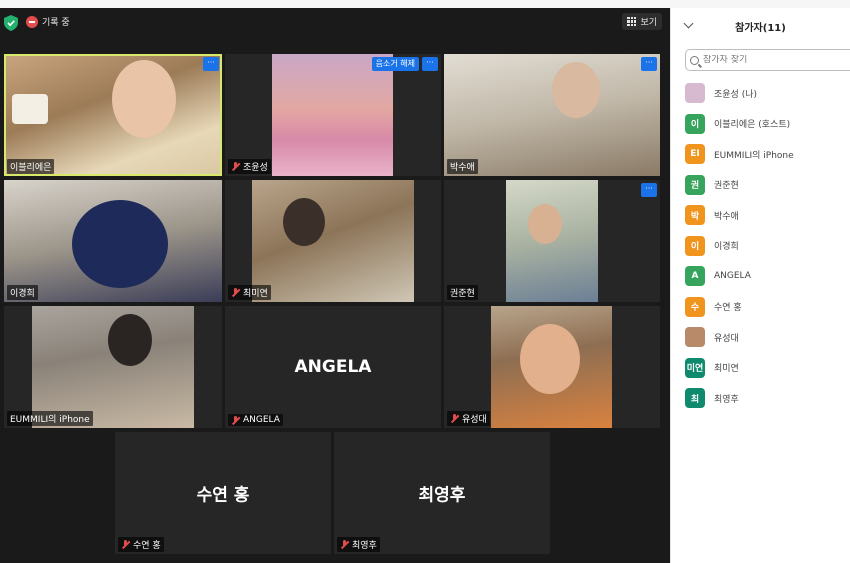  Describe the element at coordinates (765, 337) in the screenshot. I see `participant-item: 유성대` at that location.